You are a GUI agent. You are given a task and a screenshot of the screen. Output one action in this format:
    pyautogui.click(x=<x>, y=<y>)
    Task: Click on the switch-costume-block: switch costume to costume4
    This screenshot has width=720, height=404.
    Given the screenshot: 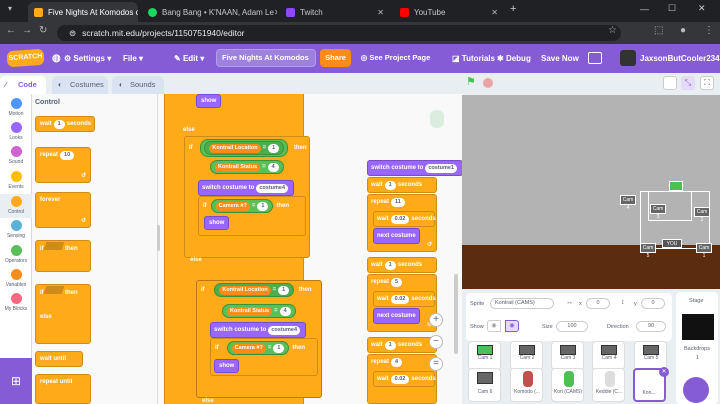 What is the action you would take?
    pyautogui.click(x=258, y=330)
    